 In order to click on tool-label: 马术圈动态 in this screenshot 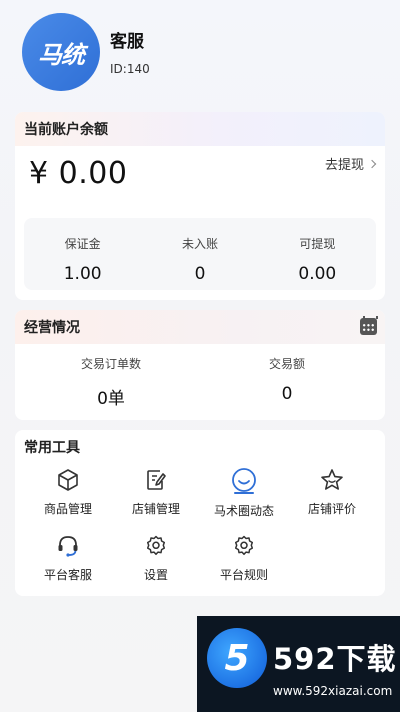, I will do `click(243, 511)`.